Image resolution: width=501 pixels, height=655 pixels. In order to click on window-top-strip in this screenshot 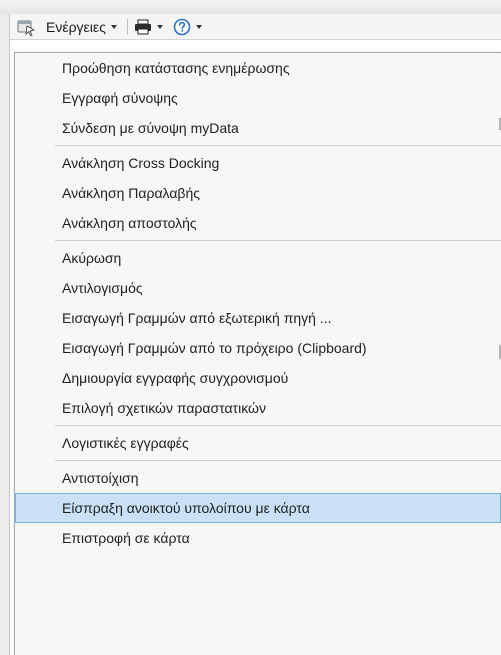, I will do `click(250, 7)`.